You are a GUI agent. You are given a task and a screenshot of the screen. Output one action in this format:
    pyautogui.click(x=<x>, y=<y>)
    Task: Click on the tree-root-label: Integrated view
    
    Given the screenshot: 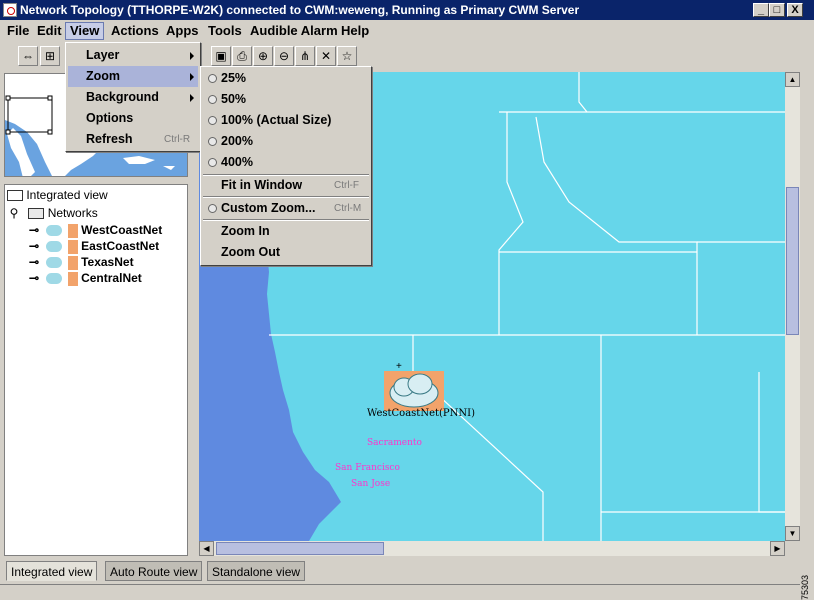 What is the action you would take?
    pyautogui.click(x=67, y=195)
    